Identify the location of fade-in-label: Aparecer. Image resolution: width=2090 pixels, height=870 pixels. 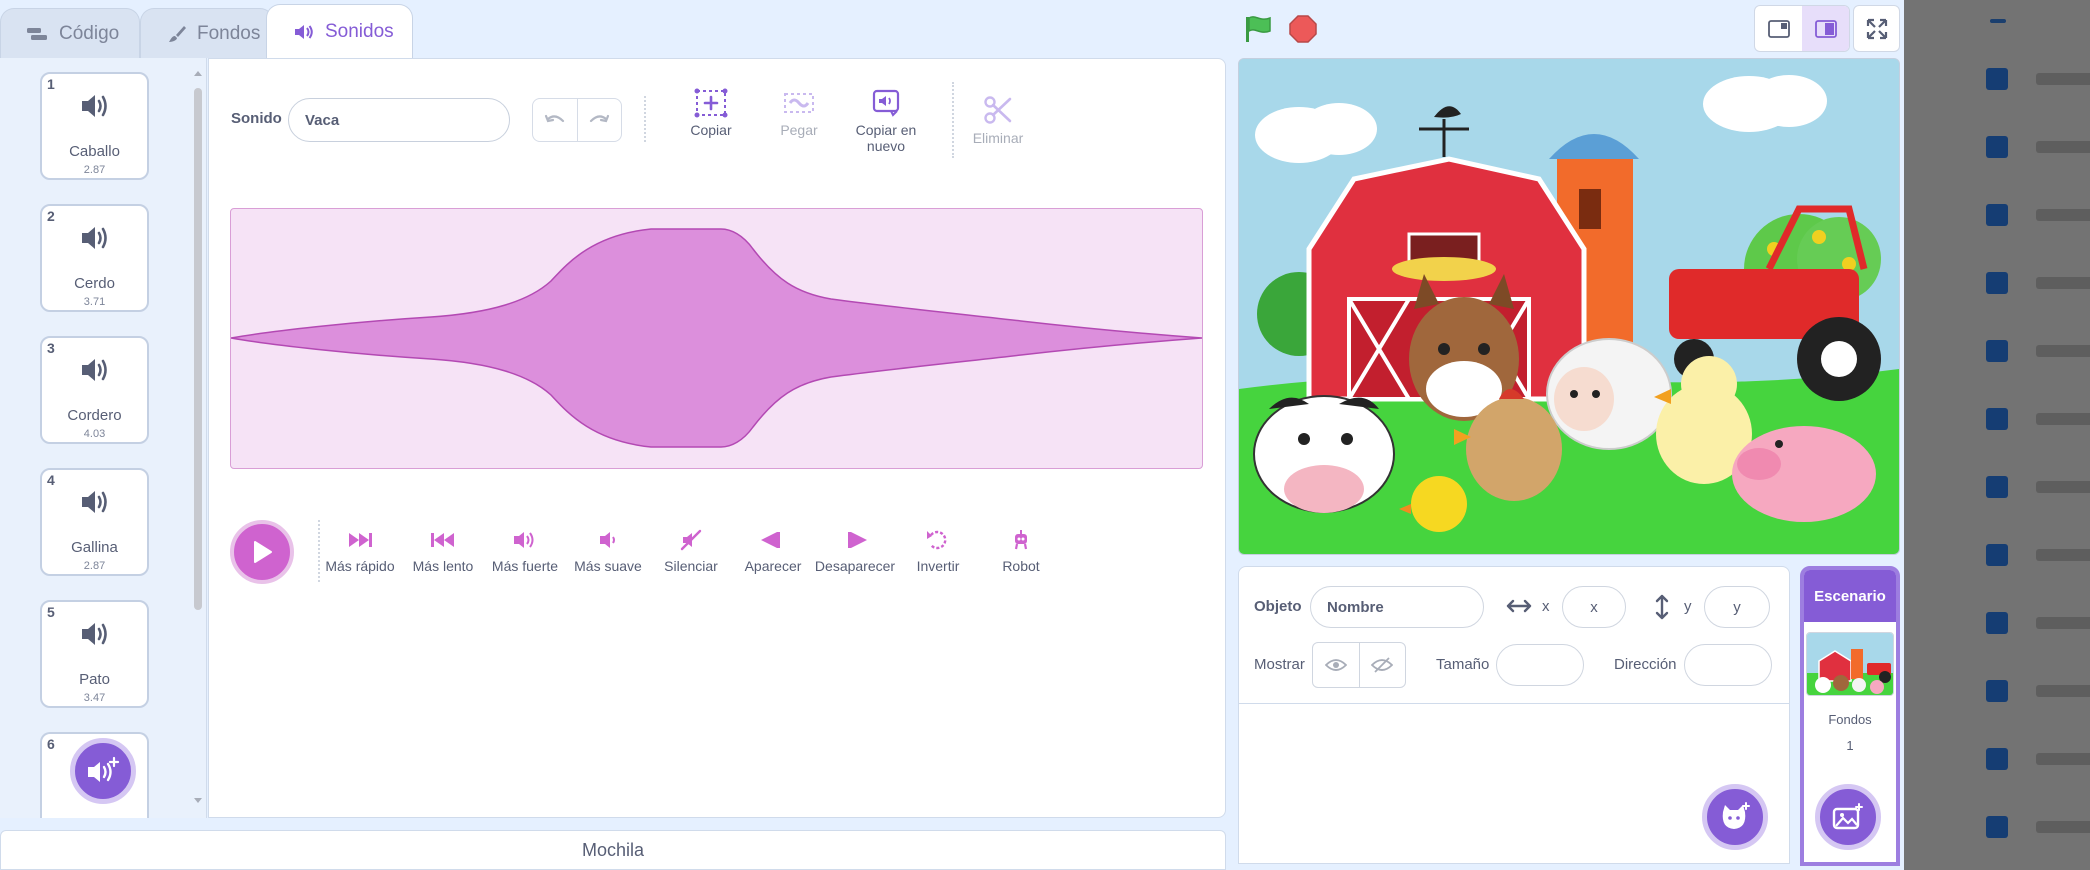
(773, 566).